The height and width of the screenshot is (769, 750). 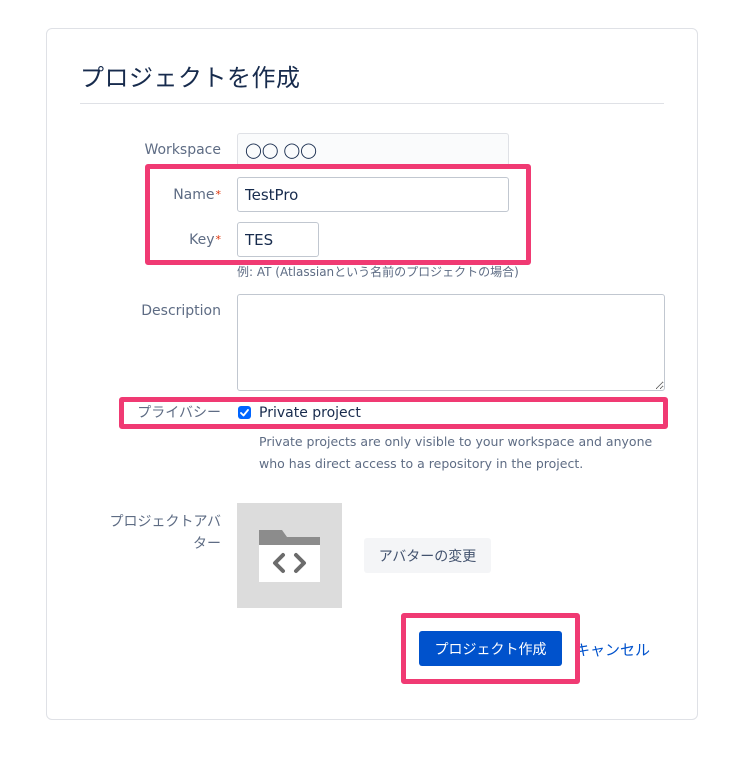 What do you see at coordinates (278, 239) in the screenshot?
I see `key-input` at bounding box center [278, 239].